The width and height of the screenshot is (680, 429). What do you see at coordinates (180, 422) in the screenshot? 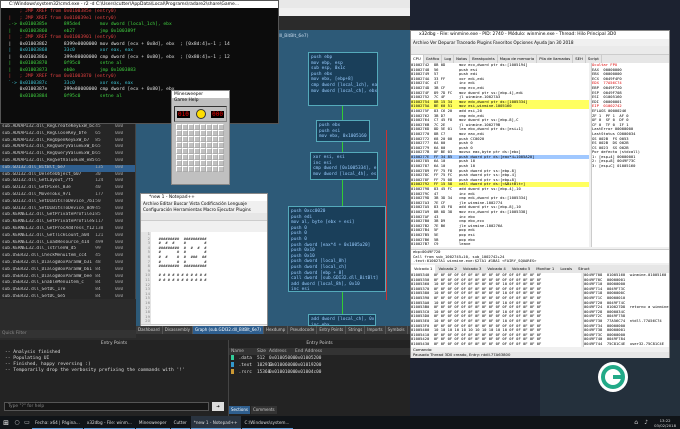
I see `taskbar-app-button: Cutter` at bounding box center [180, 422].